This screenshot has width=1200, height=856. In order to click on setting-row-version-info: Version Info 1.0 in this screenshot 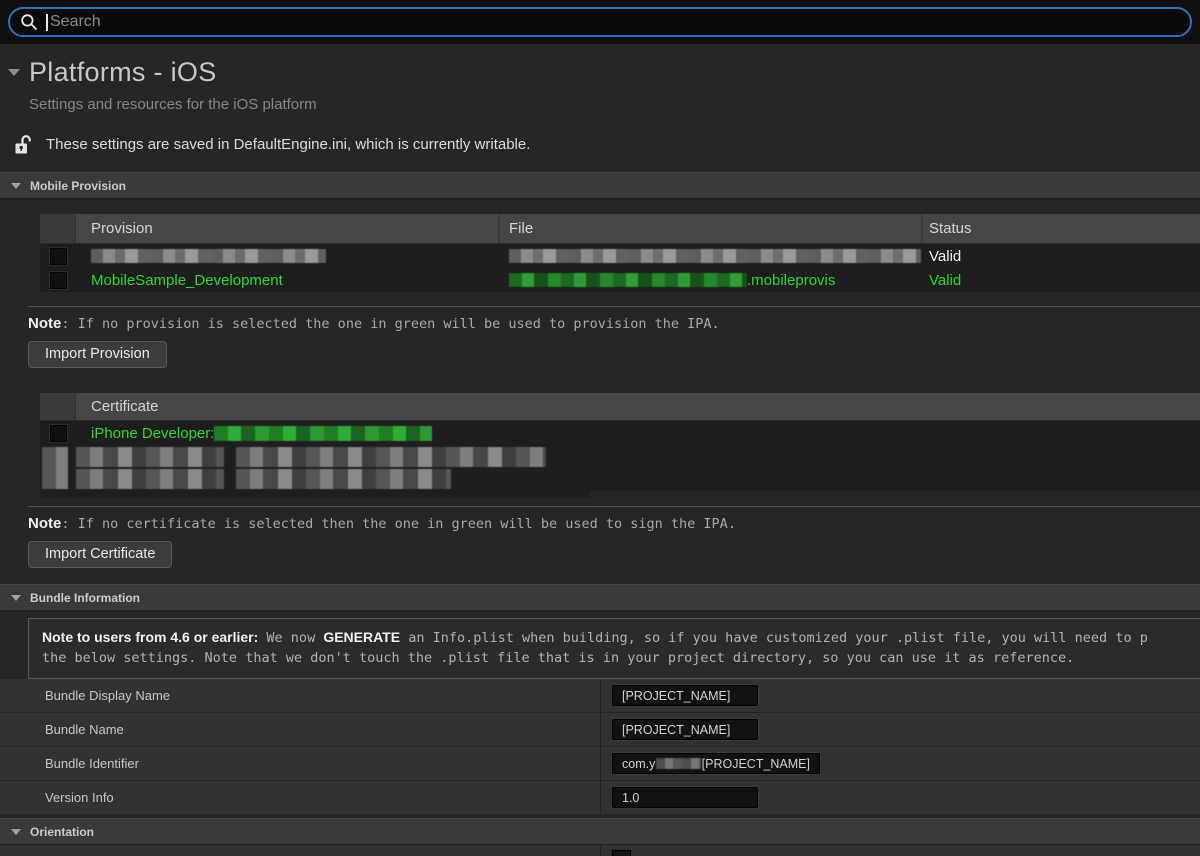, I will do `click(600, 798)`.